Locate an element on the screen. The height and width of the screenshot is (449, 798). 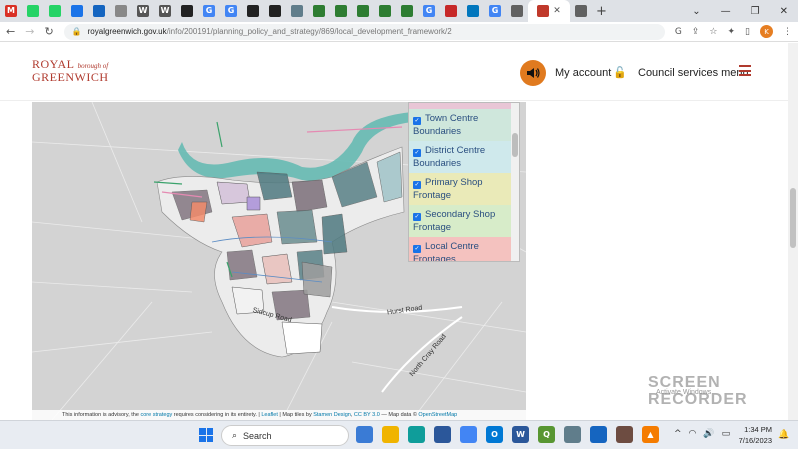
core-strategy-link: core strategy is located at coordinates (156, 415).